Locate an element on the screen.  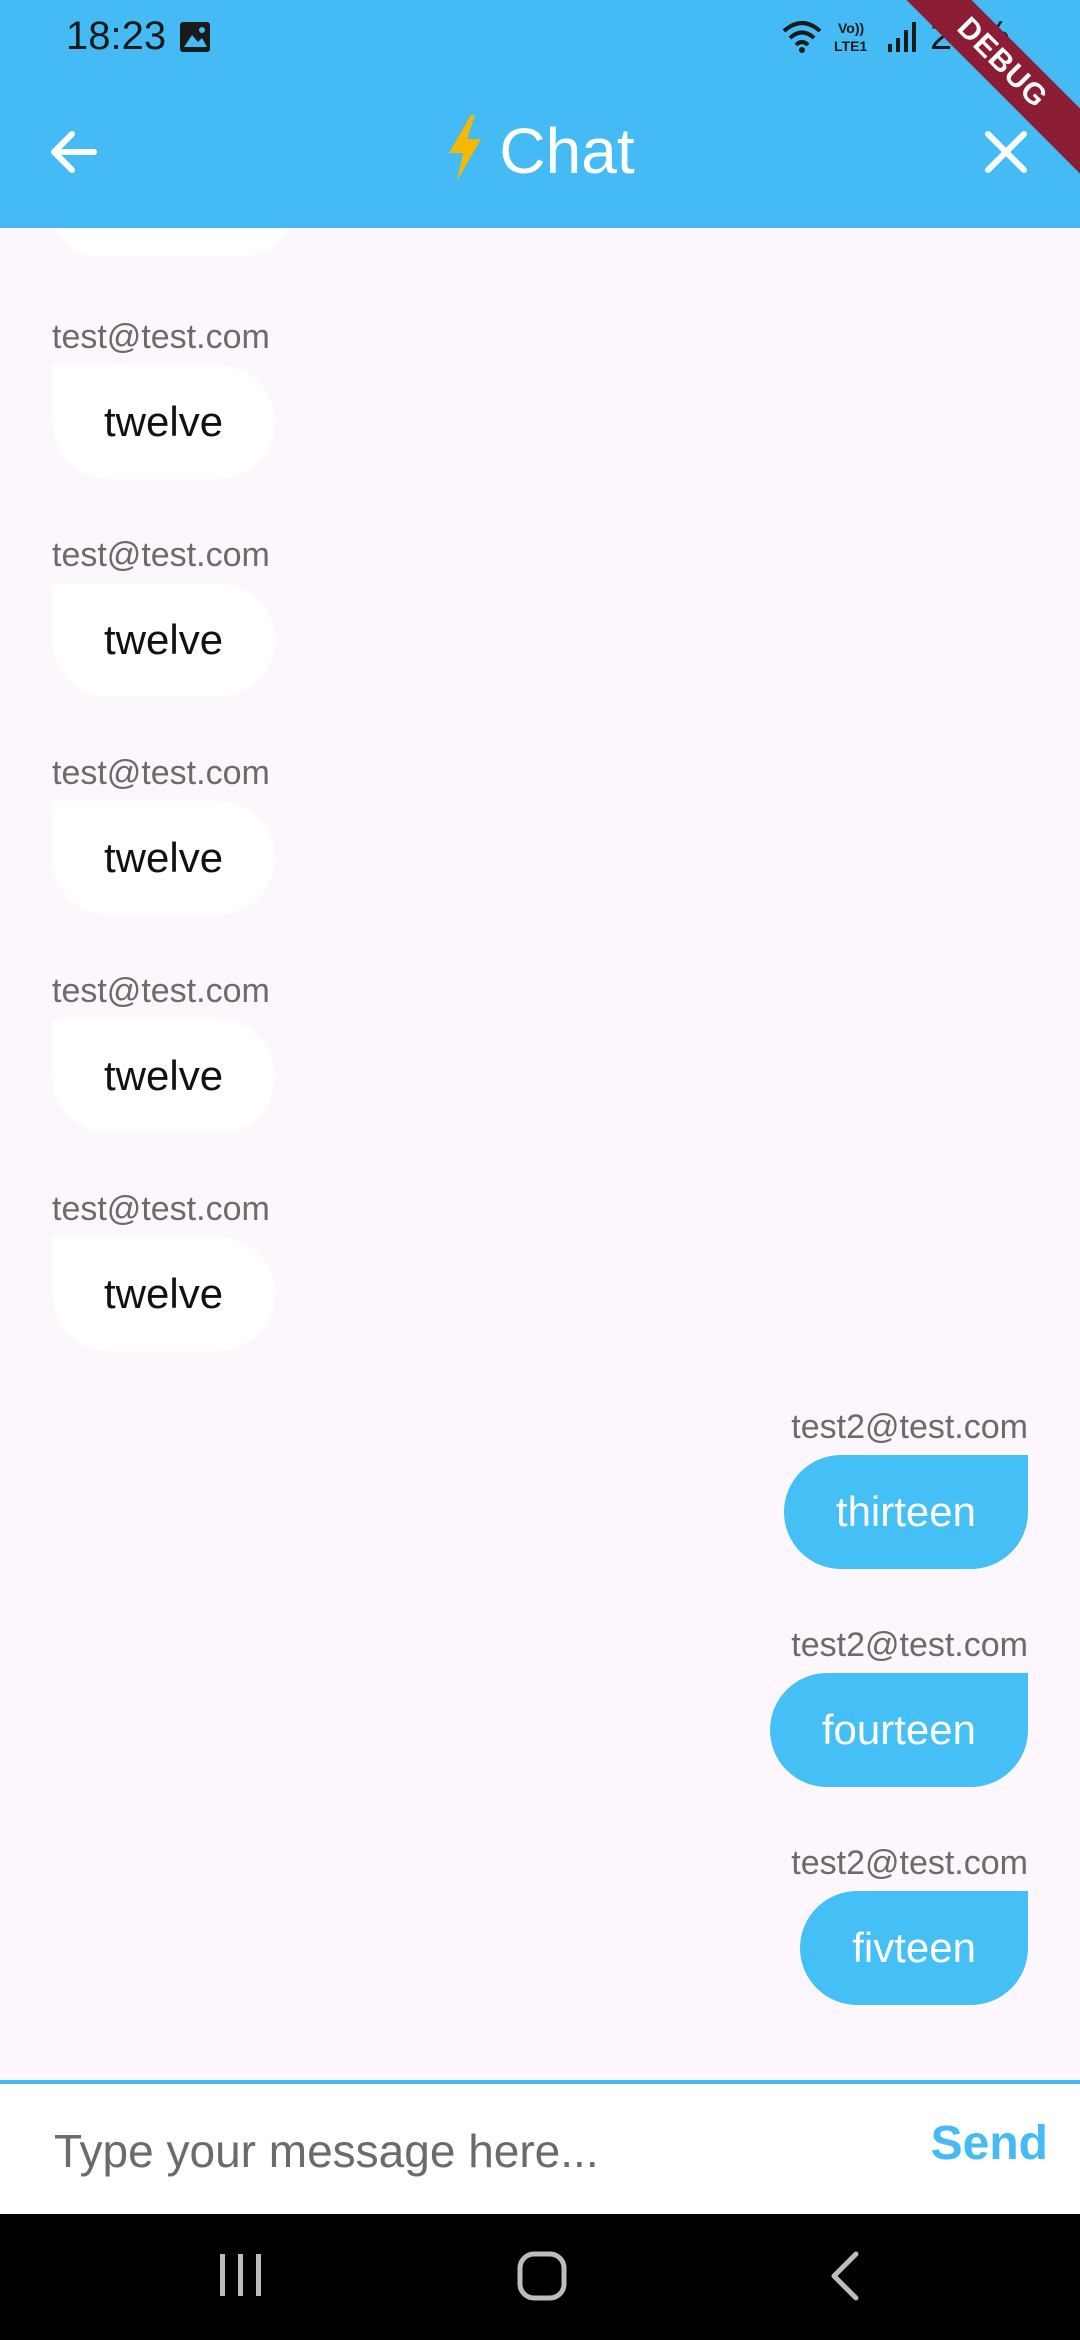
home-icon is located at coordinates (542, 2278).